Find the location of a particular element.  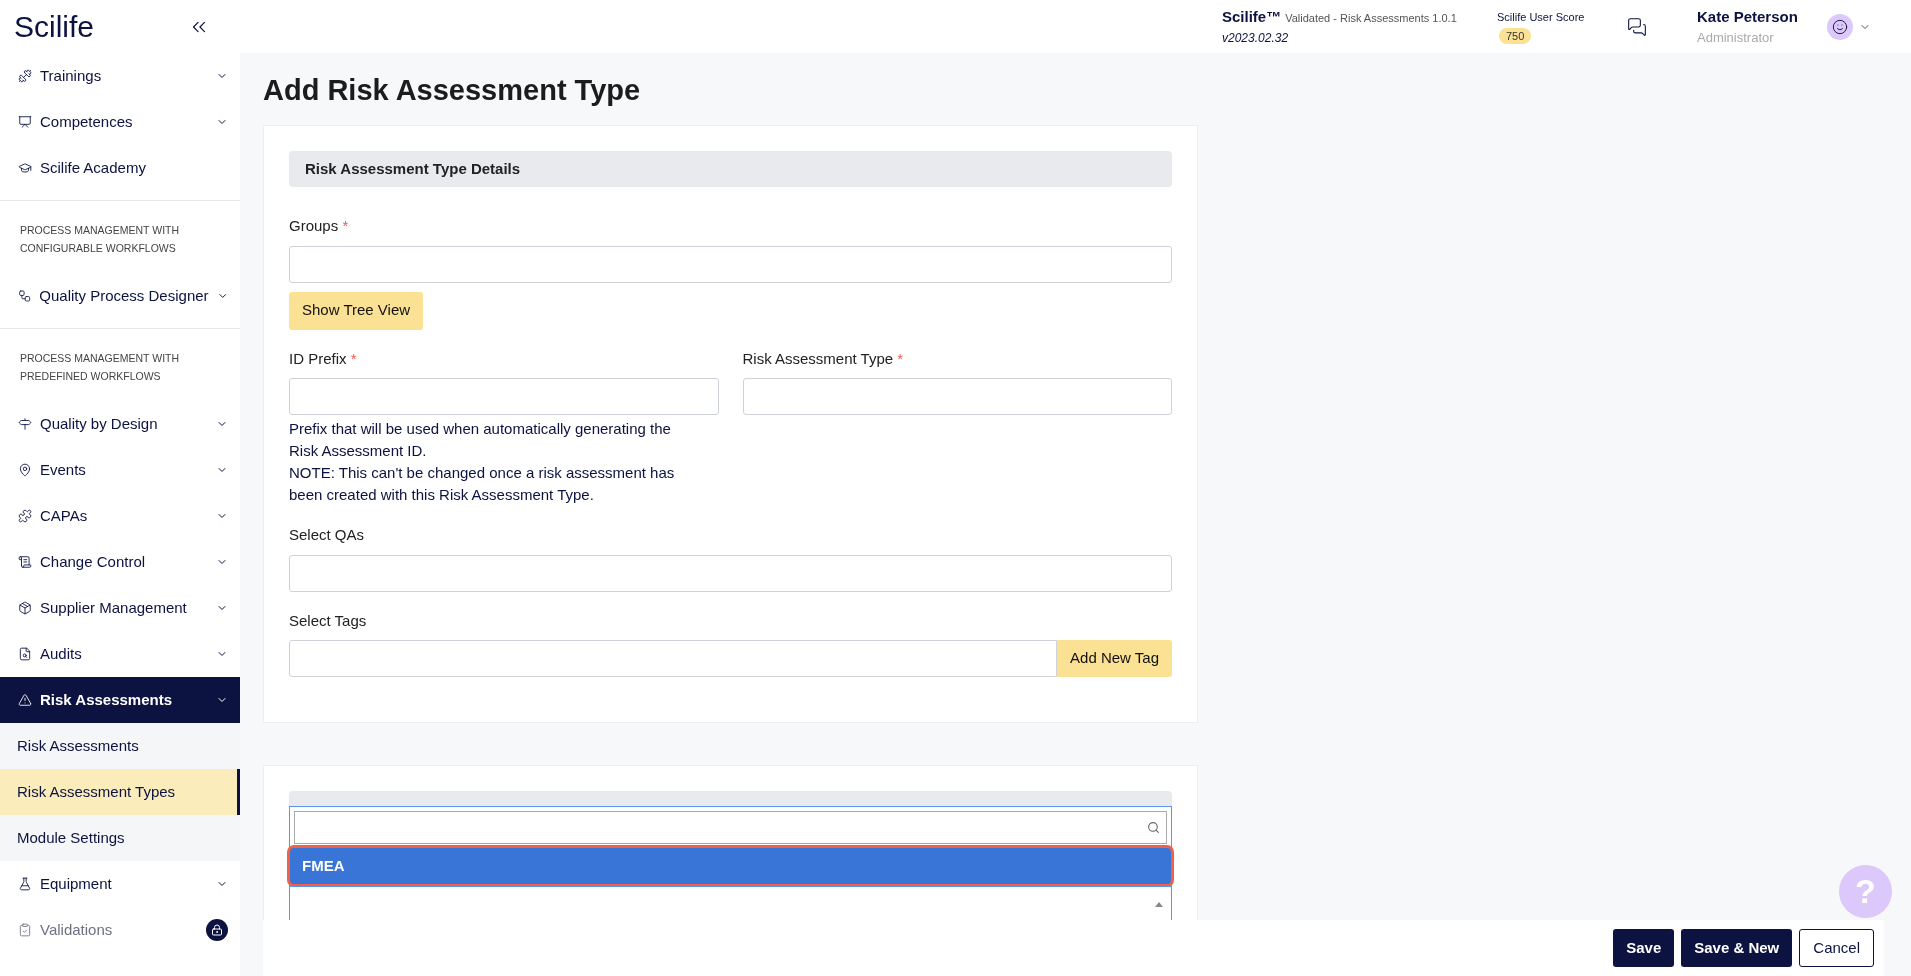

field-label: ID Prefix * is located at coordinates (323, 358).